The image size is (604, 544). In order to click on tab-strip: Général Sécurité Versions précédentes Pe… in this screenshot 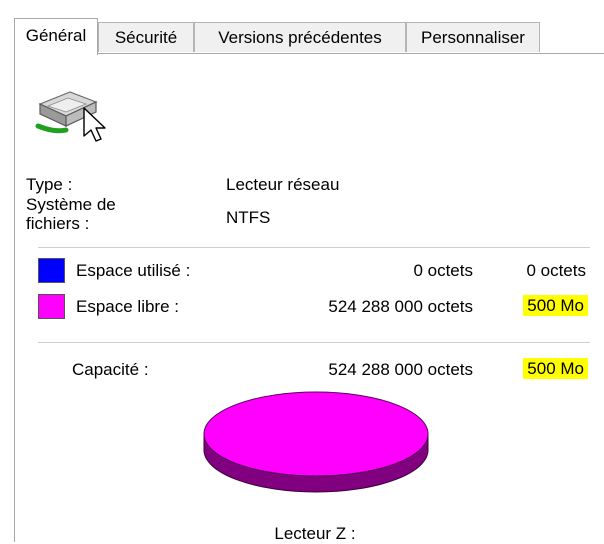, I will do `click(284, 36)`.